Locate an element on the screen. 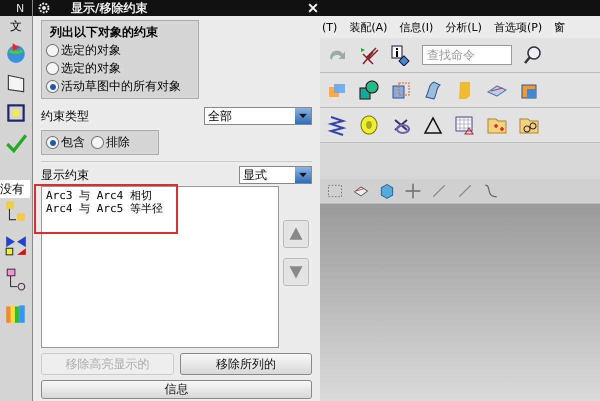  box-select-icon is located at coordinates (335, 191).